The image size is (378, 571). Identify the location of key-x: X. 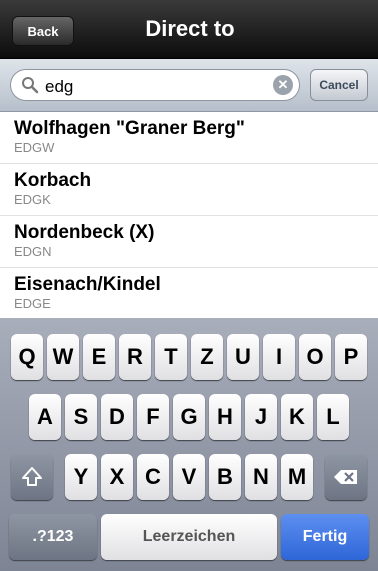
(117, 477).